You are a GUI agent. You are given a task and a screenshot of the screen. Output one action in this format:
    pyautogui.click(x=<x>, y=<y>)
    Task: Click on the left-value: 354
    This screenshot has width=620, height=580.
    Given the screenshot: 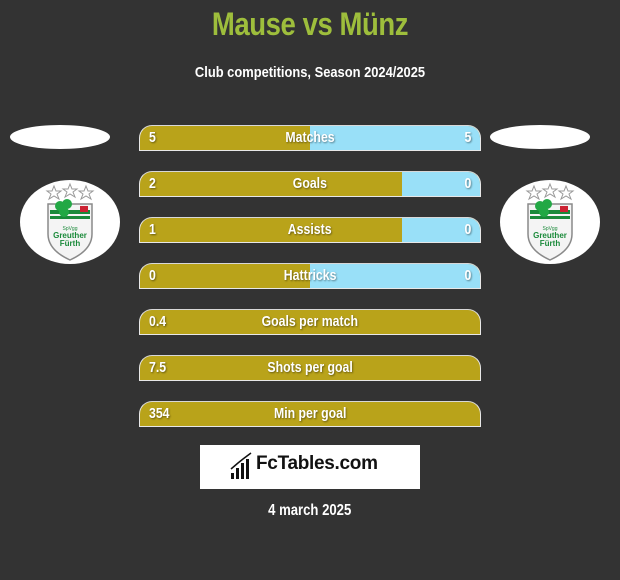 What is the action you would take?
    pyautogui.click(x=159, y=413)
    